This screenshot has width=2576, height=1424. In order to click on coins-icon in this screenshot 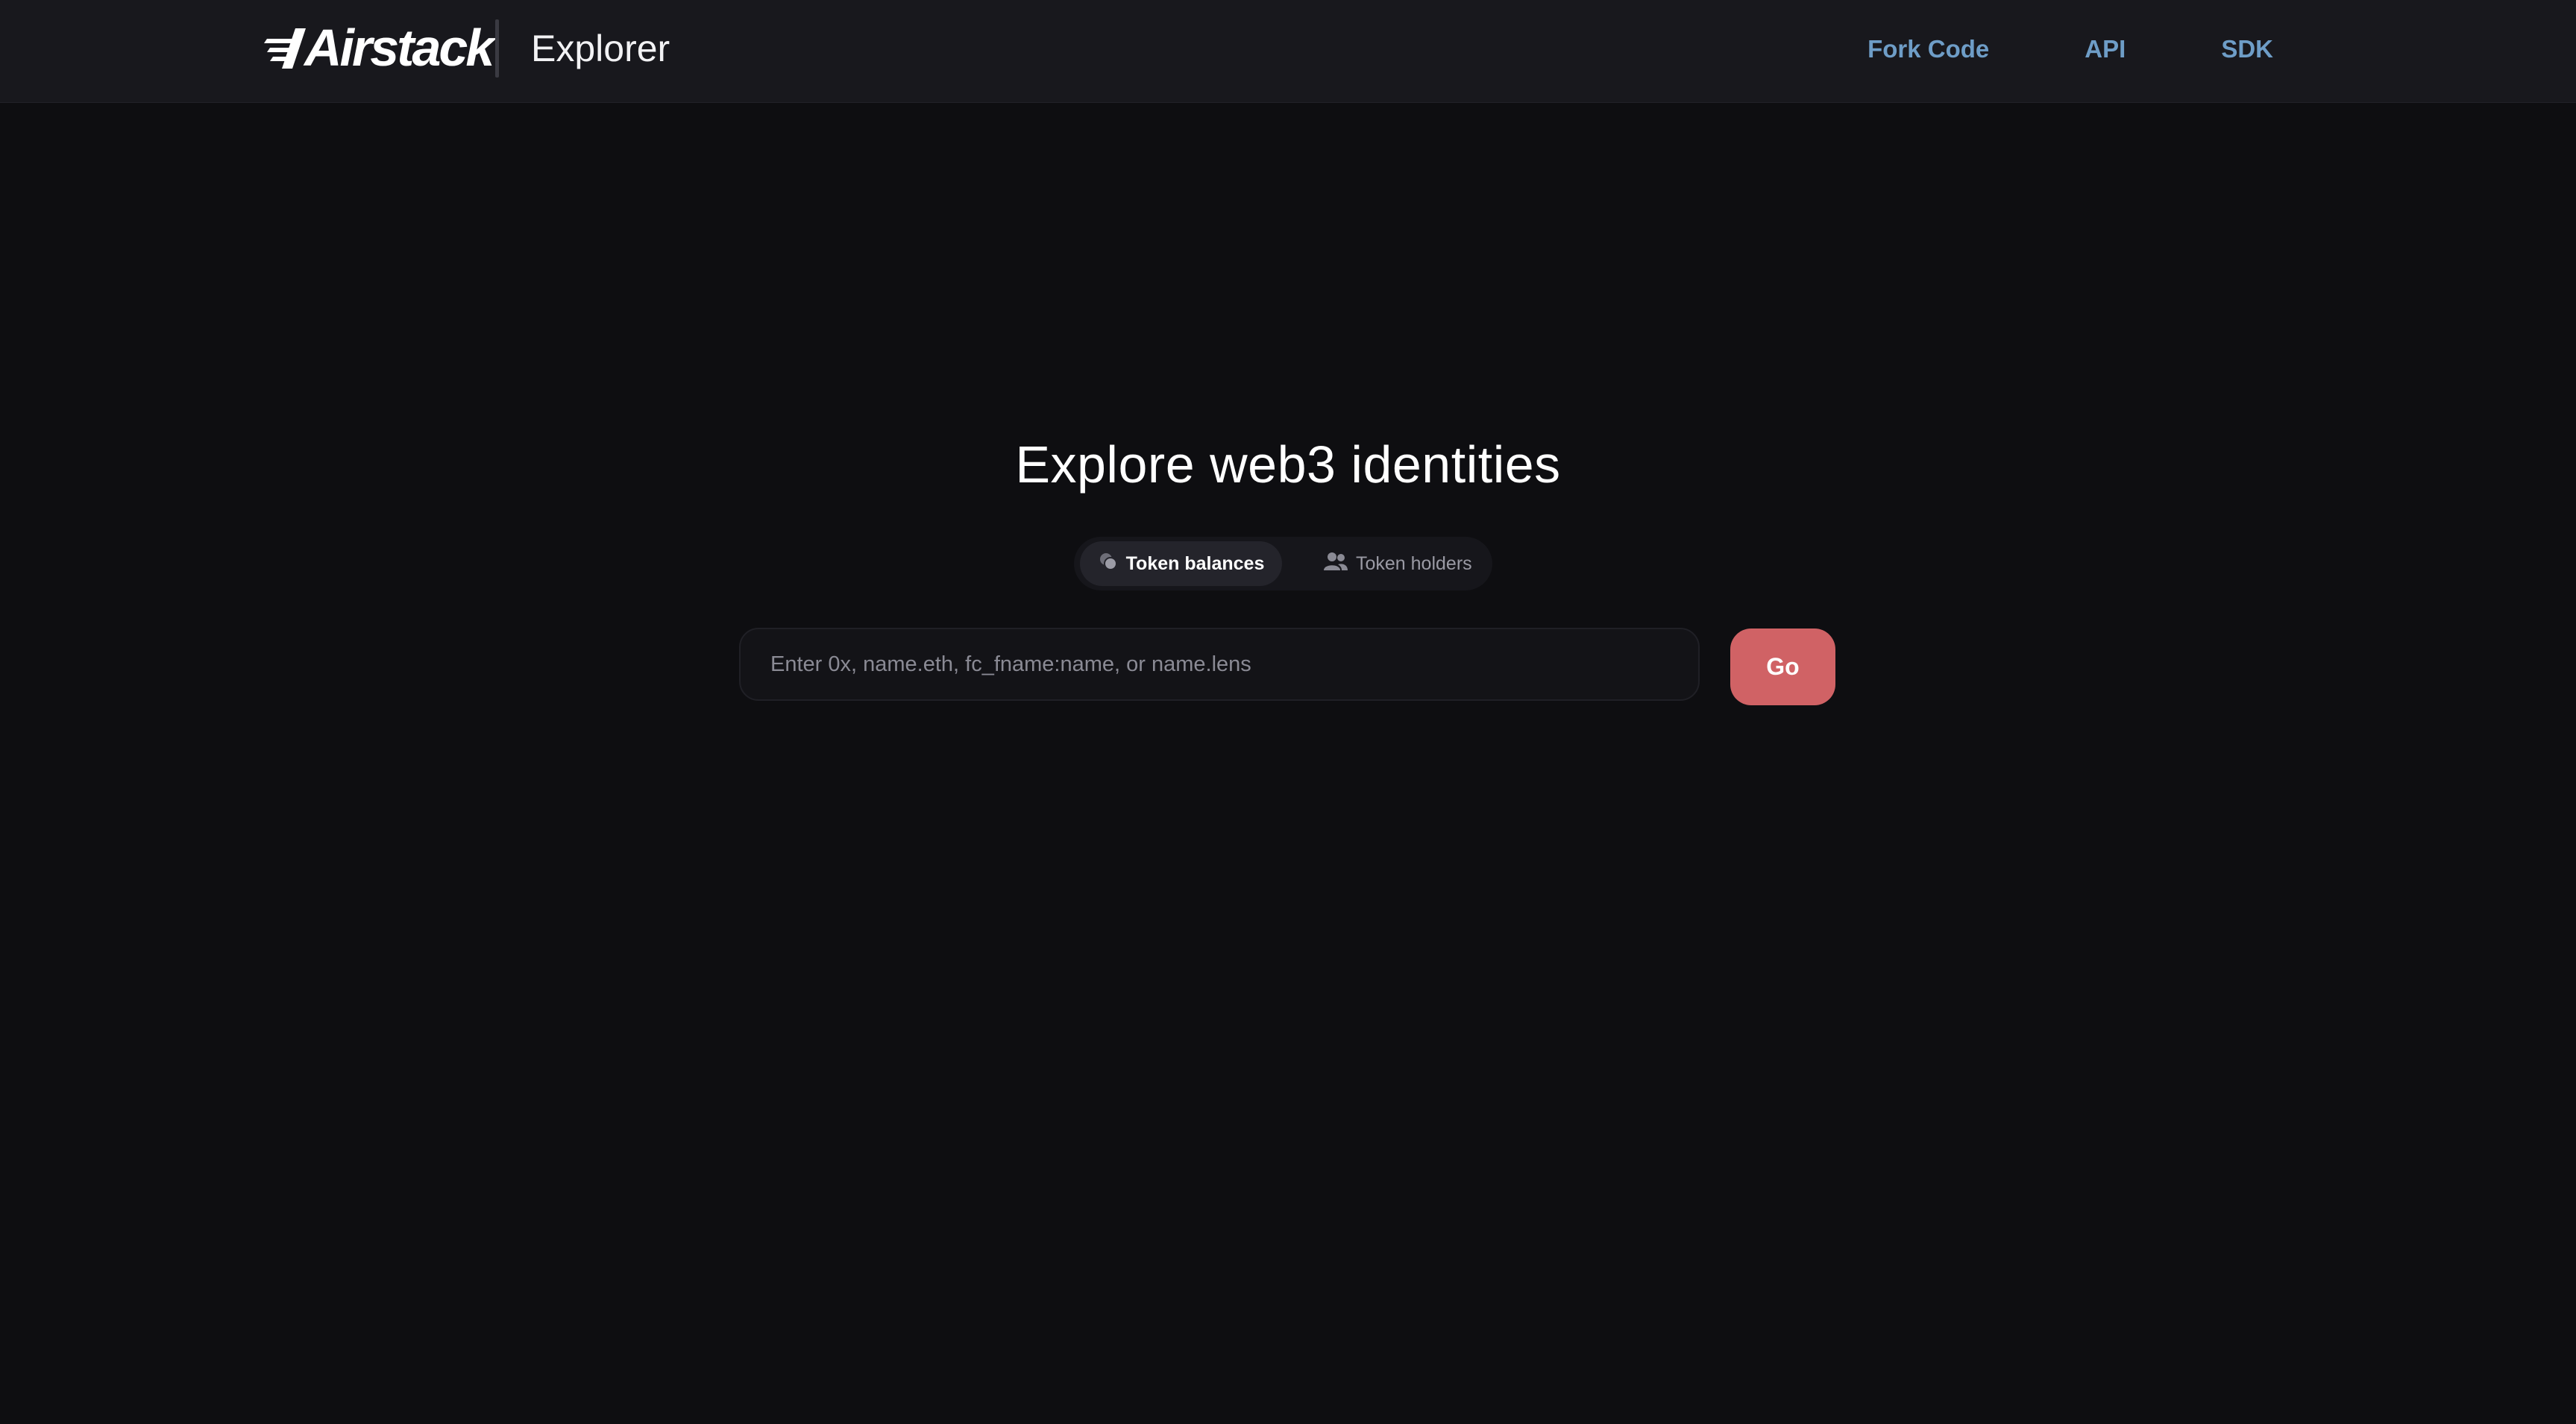, I will do `click(1109, 564)`.